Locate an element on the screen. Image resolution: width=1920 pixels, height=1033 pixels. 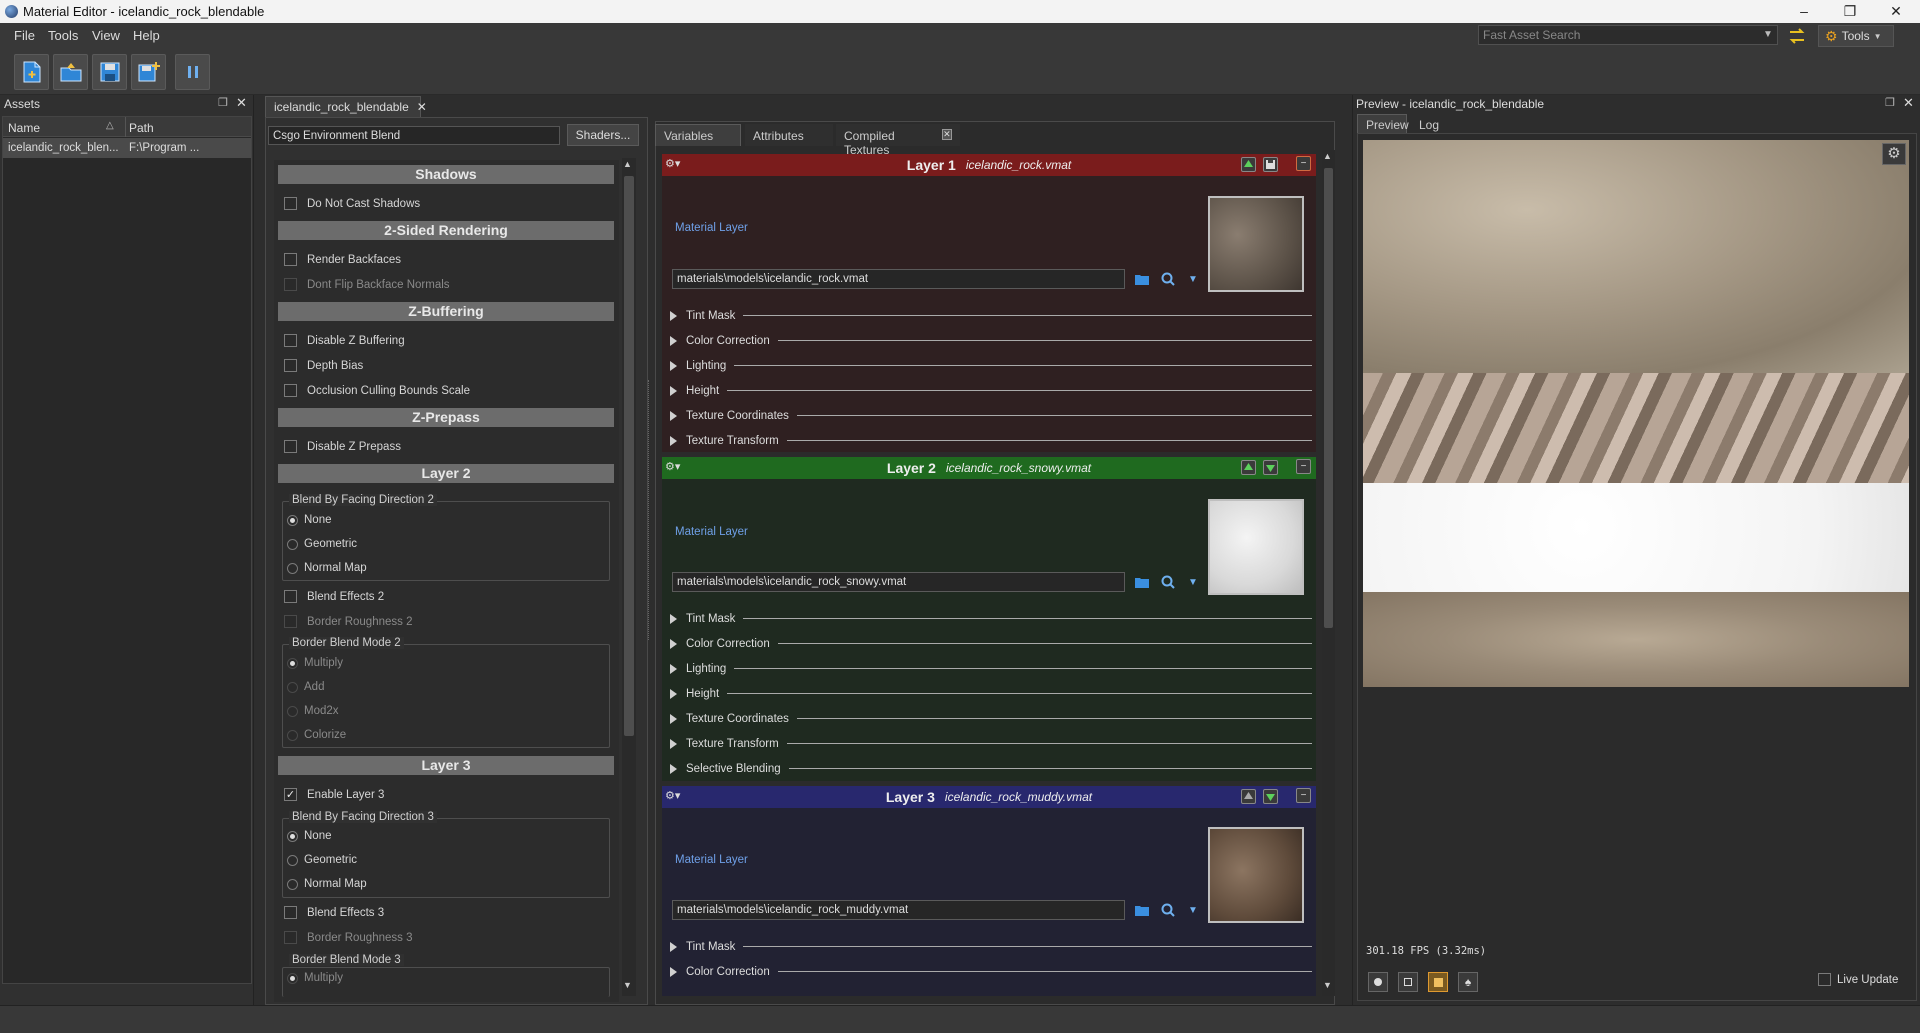
close-icon: ✕ is located at coordinates (1896, 11).